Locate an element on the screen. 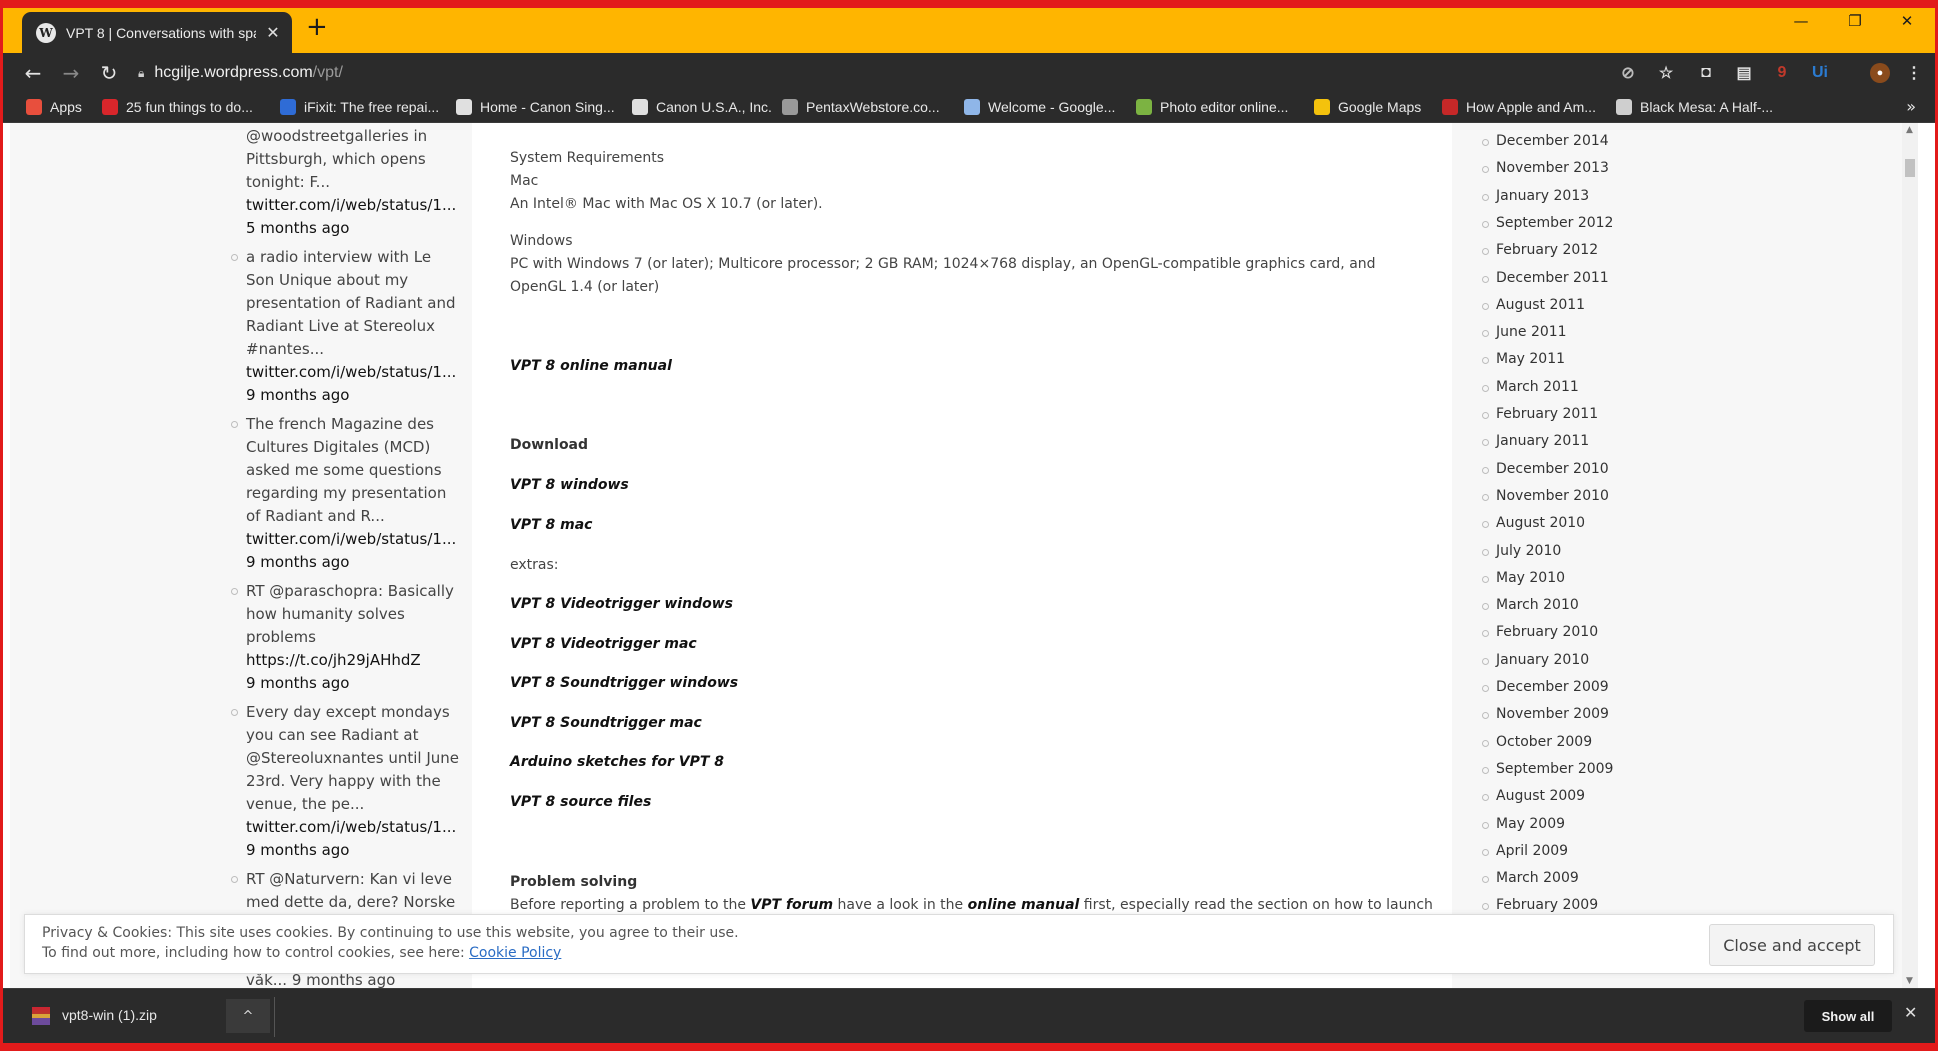 Image resolution: width=1938 pixels, height=1051 pixels. archive-label: August 2009 is located at coordinates (1541, 796).